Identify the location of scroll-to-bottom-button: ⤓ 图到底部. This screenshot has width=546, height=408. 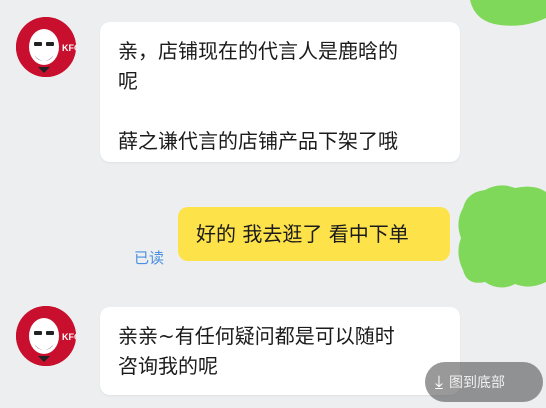
(484, 382).